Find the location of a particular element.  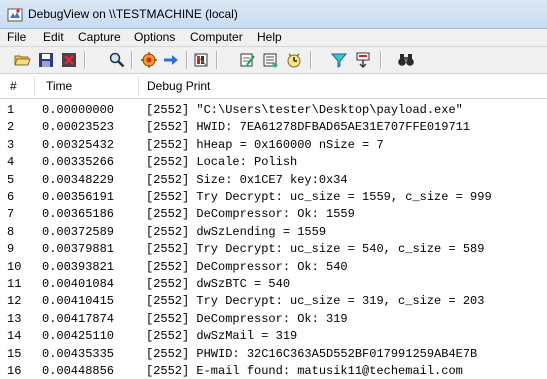

row-time: 0.00393821 is located at coordinates (78, 266).